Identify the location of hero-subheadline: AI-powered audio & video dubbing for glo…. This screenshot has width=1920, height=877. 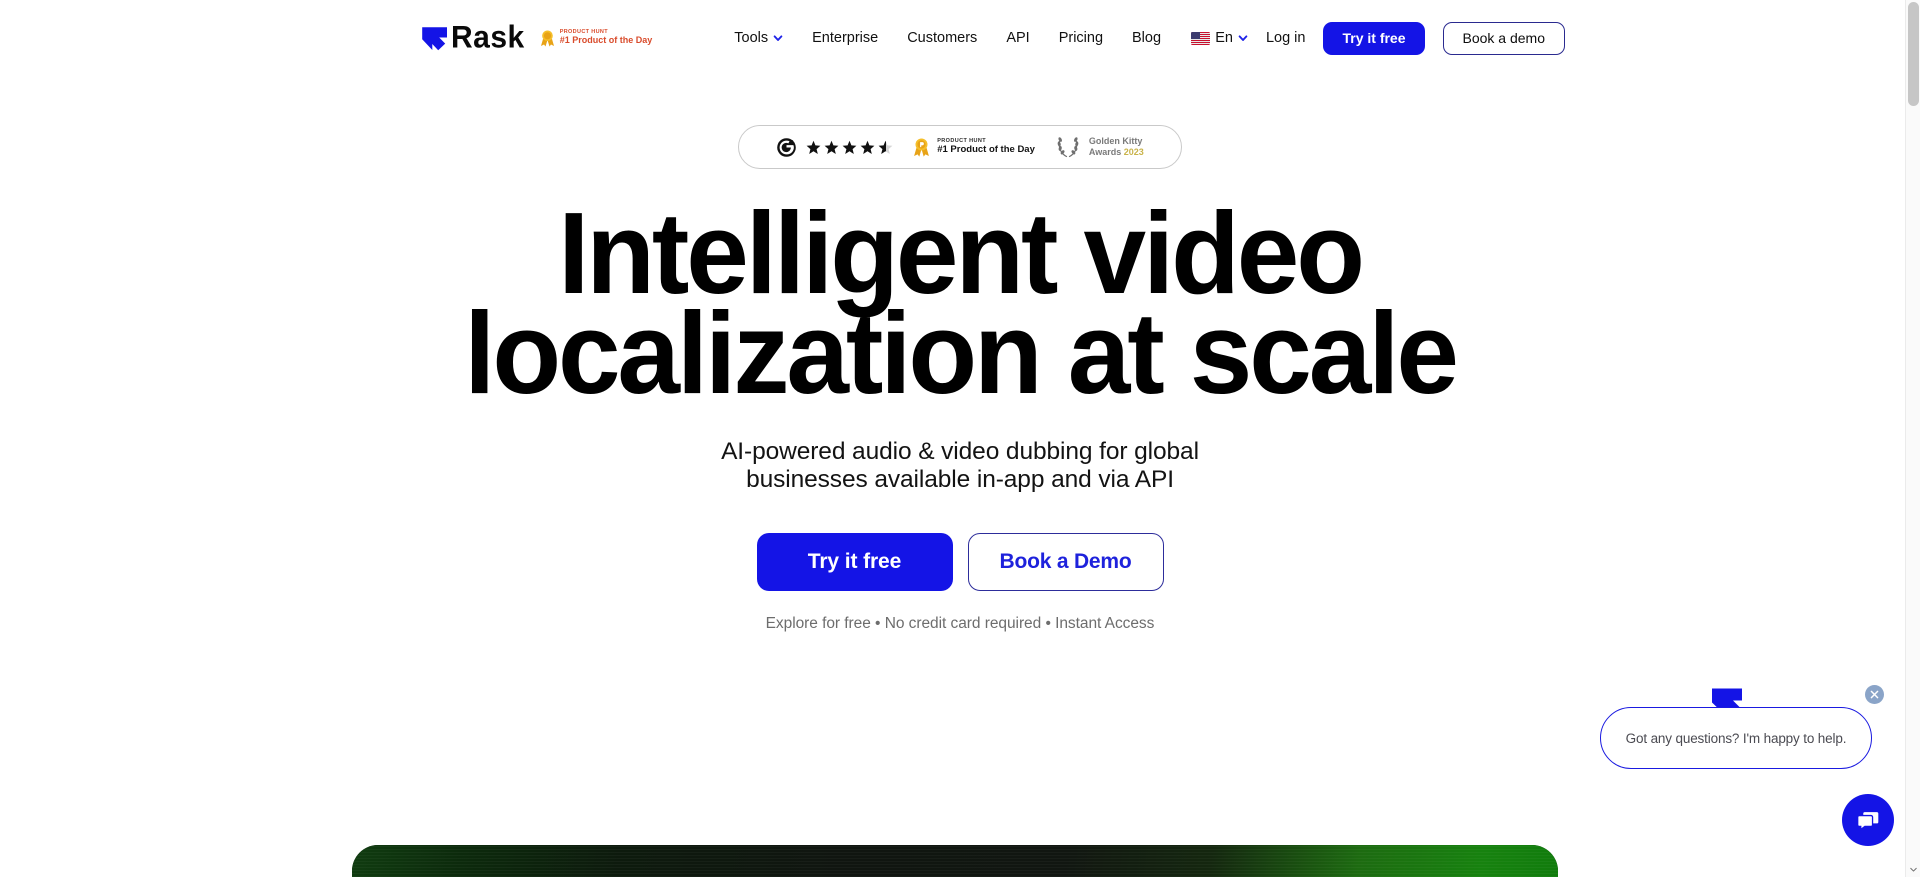
(960, 467).